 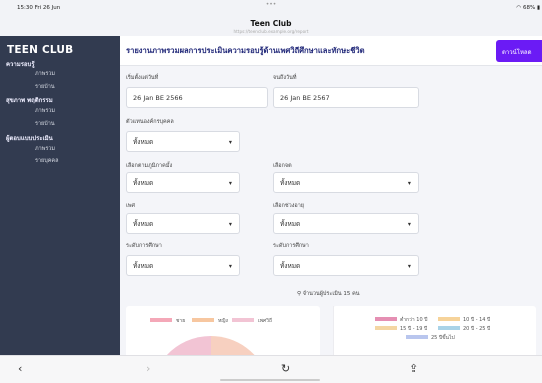 I want to click on battery-indicator: ◠ 68% ▮, so click(x=528, y=8).